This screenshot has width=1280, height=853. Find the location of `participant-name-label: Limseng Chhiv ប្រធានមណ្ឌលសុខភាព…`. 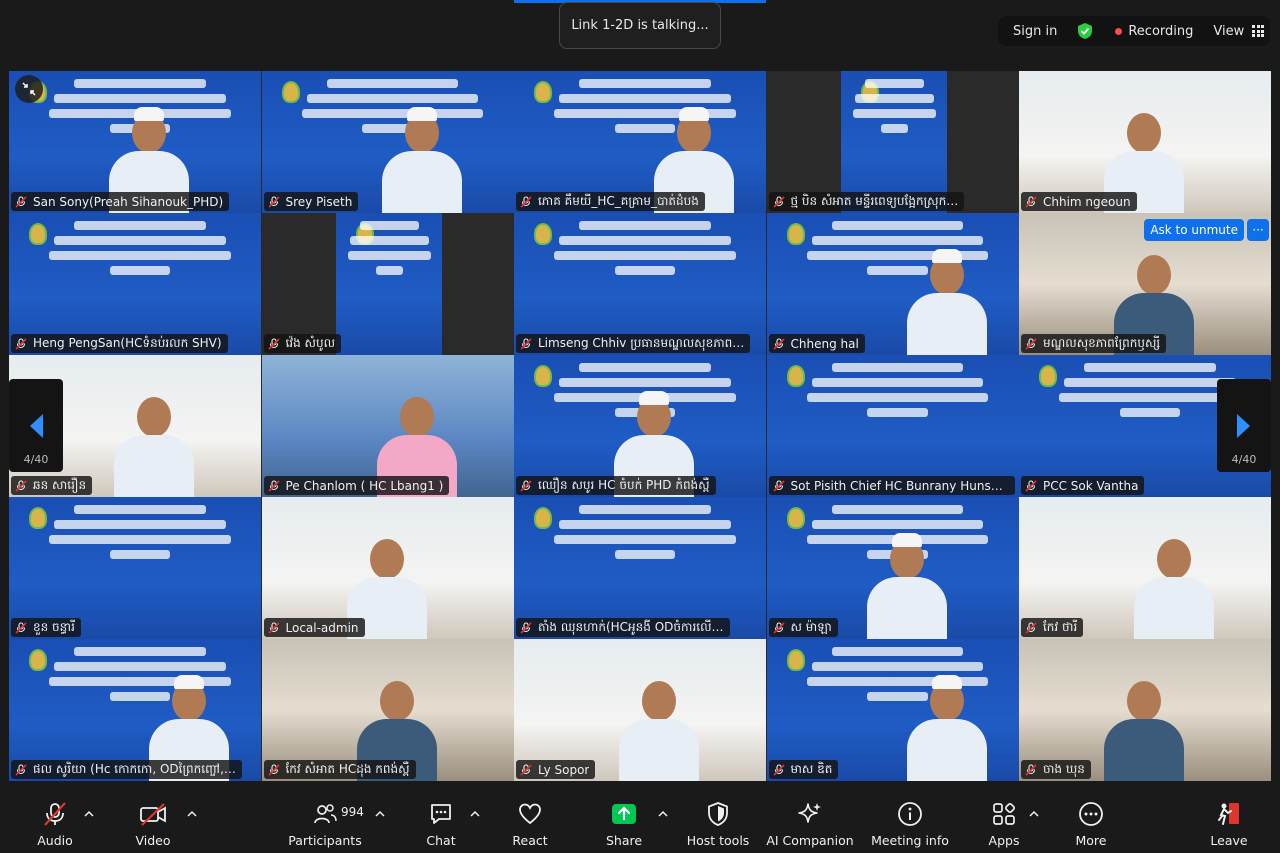

participant-name-label: Limseng Chhiv ប្រធានមណ្ឌលសុខភាព… is located at coordinates (633, 343).